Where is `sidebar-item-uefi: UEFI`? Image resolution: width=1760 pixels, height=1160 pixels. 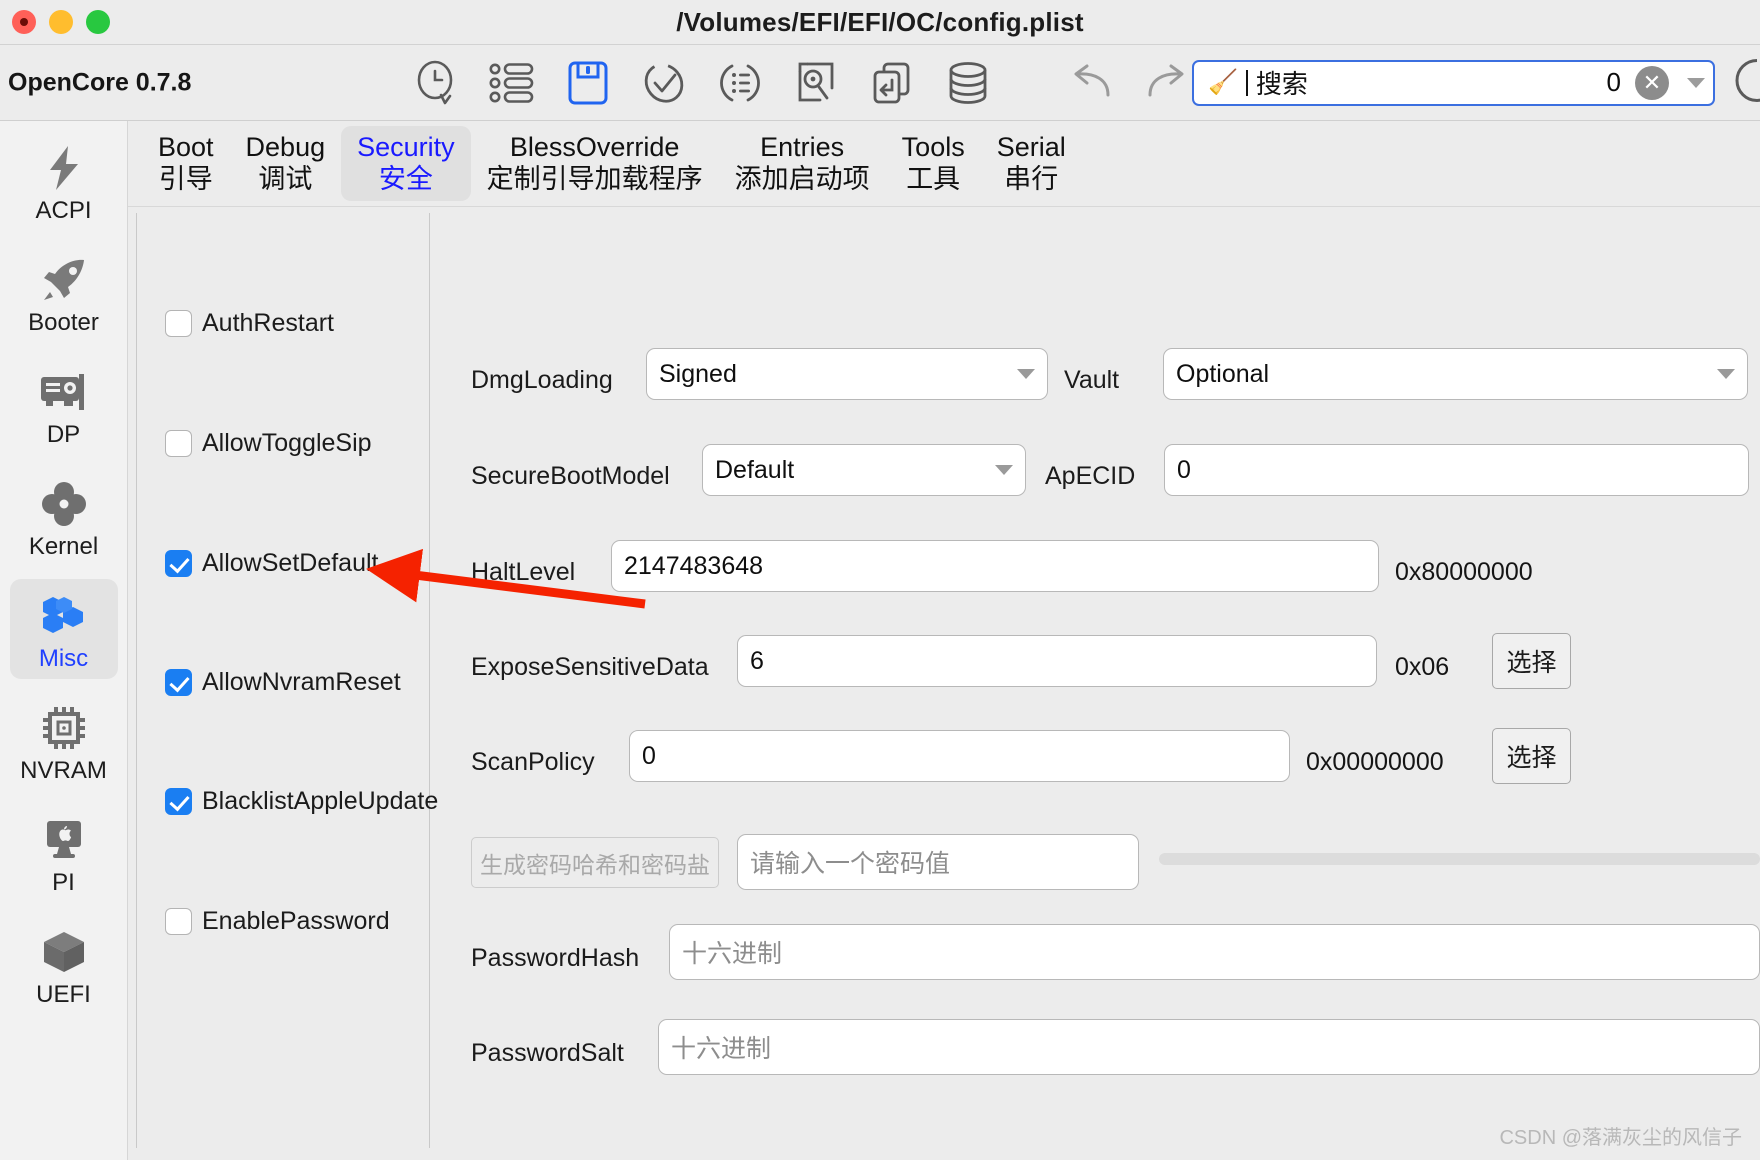
sidebar-item-uefi: UEFI is located at coordinates (64, 965).